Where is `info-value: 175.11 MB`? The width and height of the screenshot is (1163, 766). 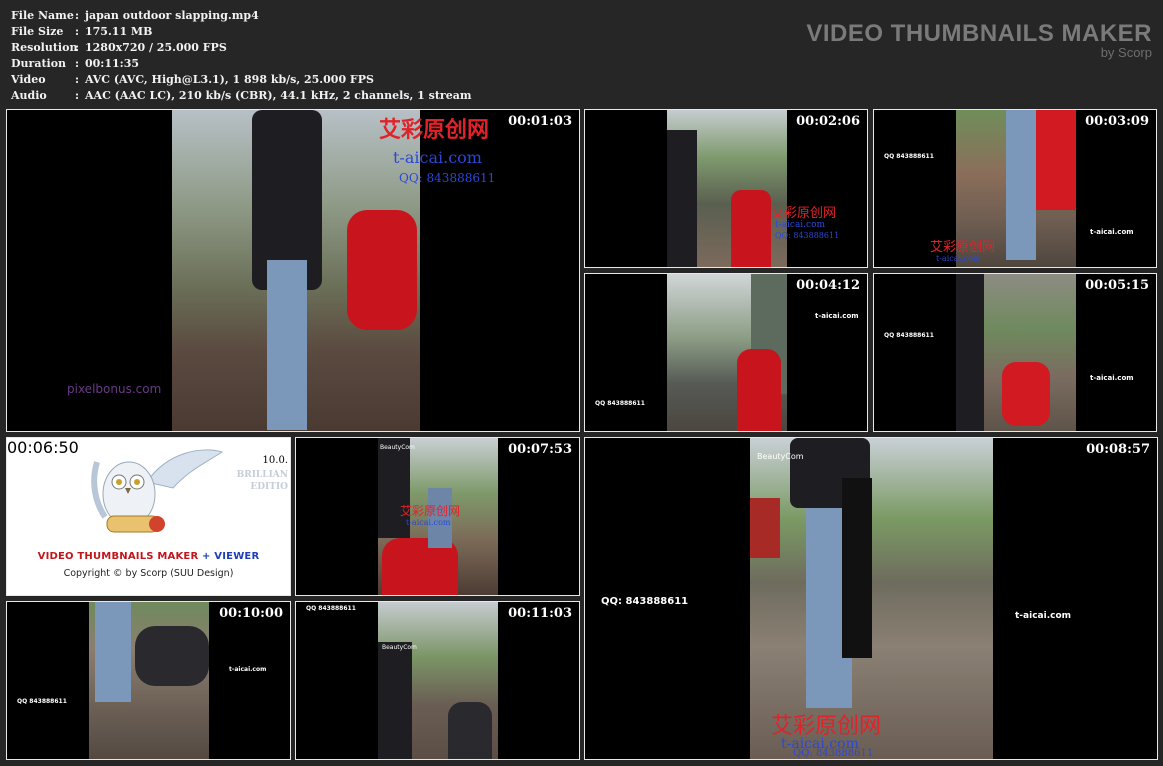 info-value: 175.11 MB is located at coordinates (119, 31).